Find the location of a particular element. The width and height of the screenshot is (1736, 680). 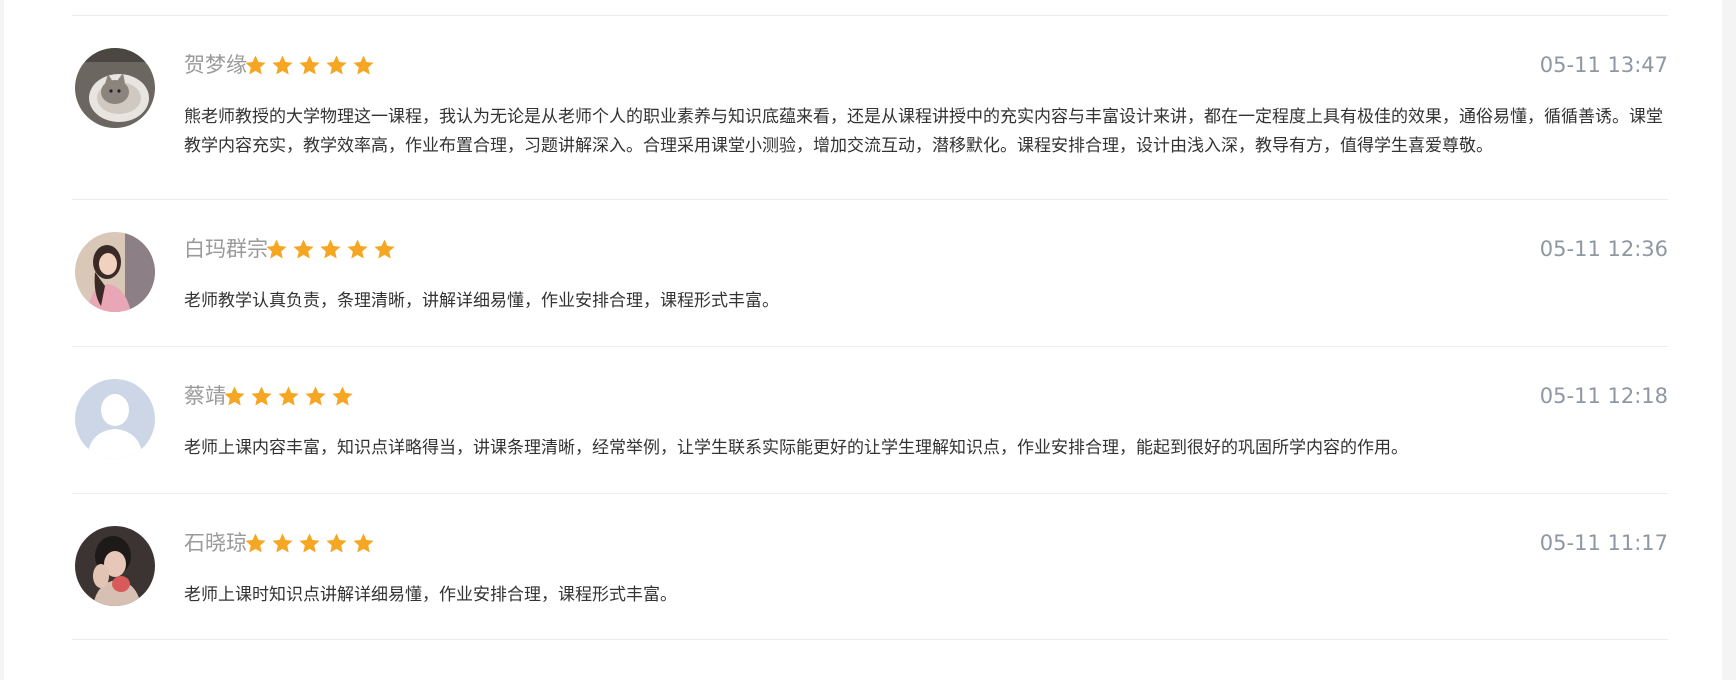

girl-photo-avatar is located at coordinates (115, 272).